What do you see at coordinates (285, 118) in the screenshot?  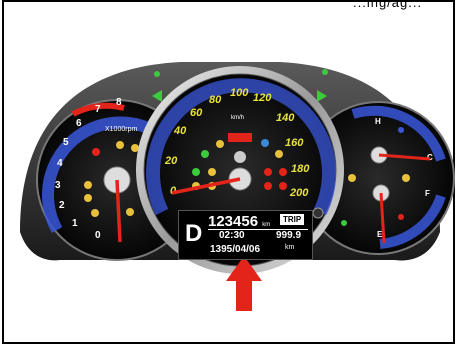 I see `speed-tick-140: 140` at bounding box center [285, 118].